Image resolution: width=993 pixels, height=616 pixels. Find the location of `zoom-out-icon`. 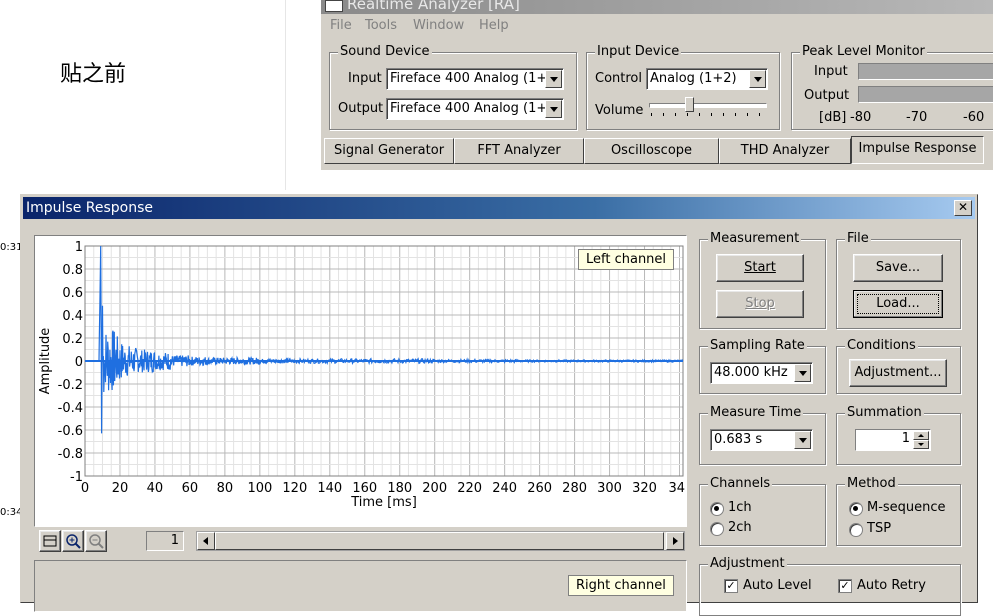

zoom-out-icon is located at coordinates (96, 541).